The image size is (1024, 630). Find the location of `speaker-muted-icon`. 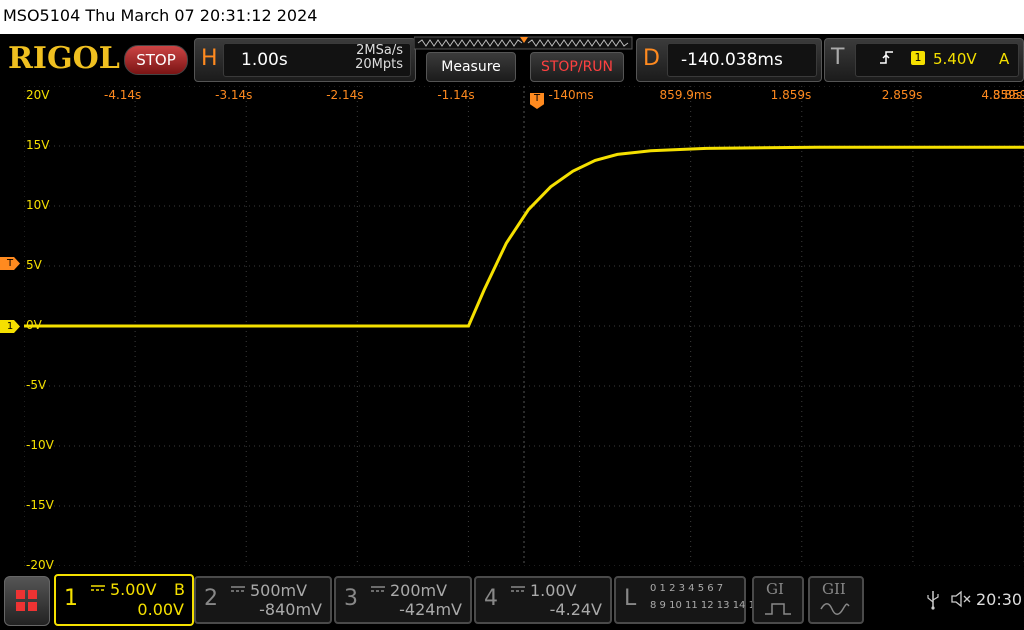

speaker-muted-icon is located at coordinates (961, 599).